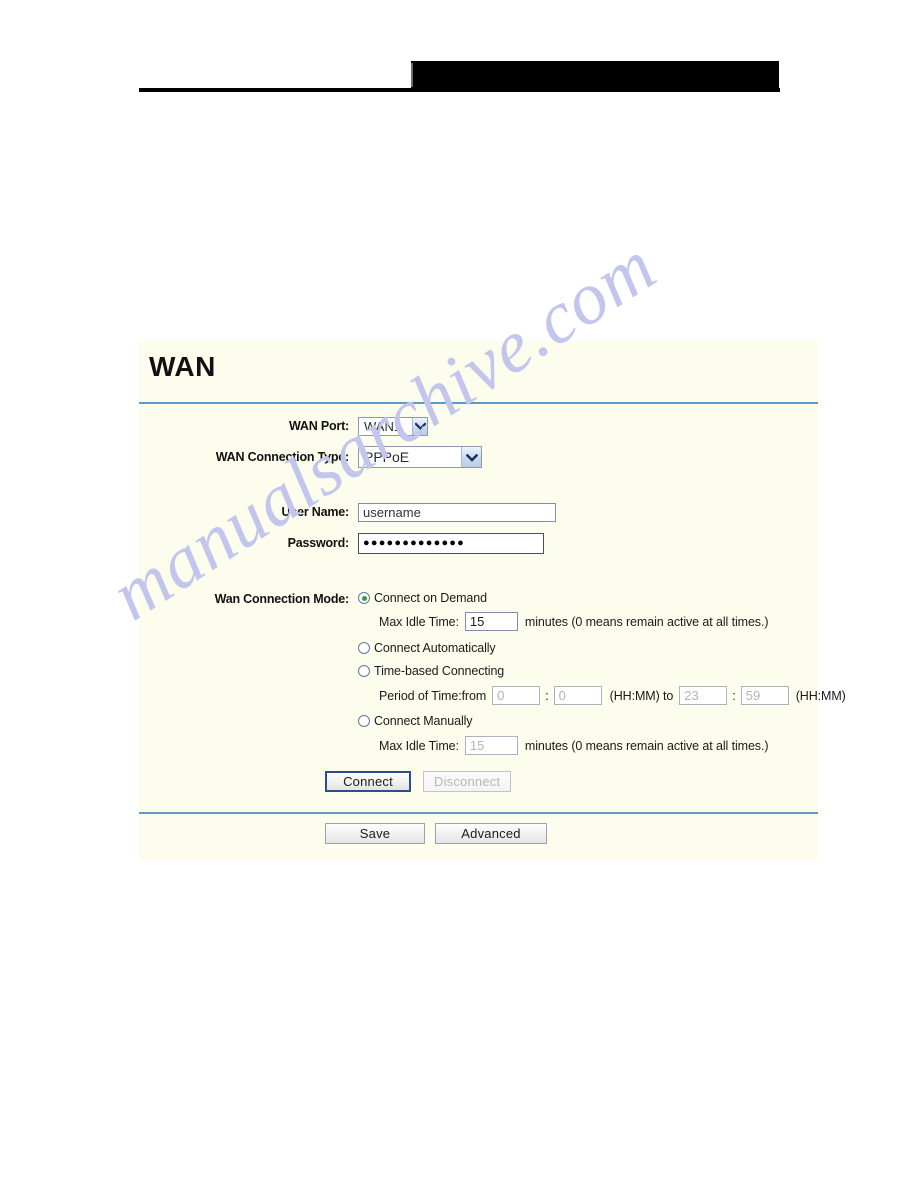  Describe the element at coordinates (419, 745) in the screenshot. I see `max-idle-time-manual-label: Max Idle Time:` at that location.